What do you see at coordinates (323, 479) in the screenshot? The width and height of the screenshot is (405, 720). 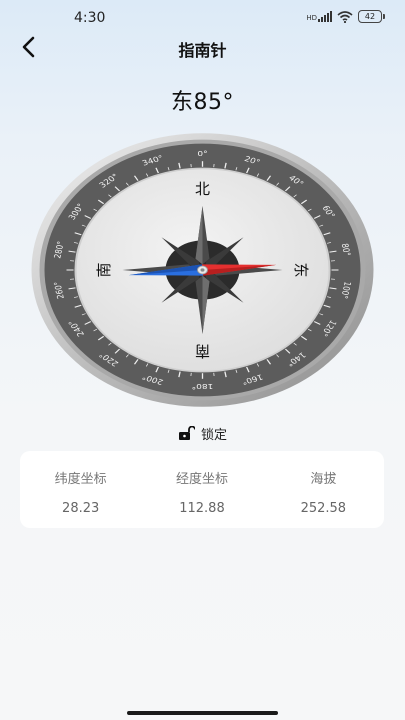 I see `altitude-label: 海拔` at bounding box center [323, 479].